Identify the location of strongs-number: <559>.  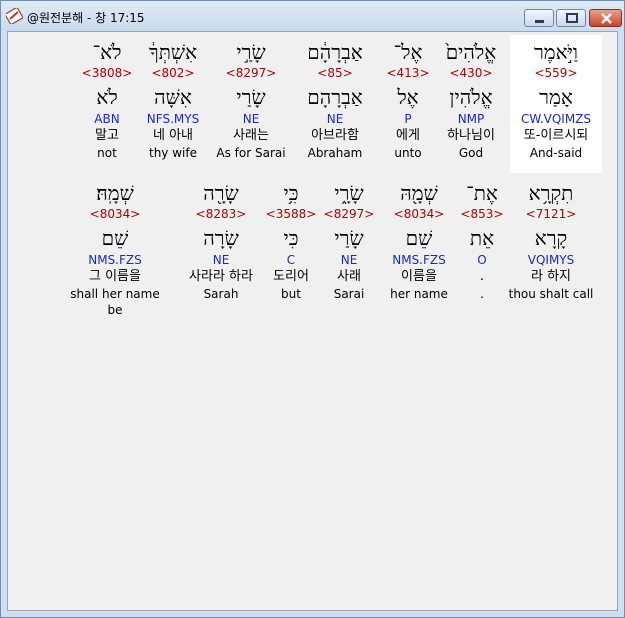
(556, 73).